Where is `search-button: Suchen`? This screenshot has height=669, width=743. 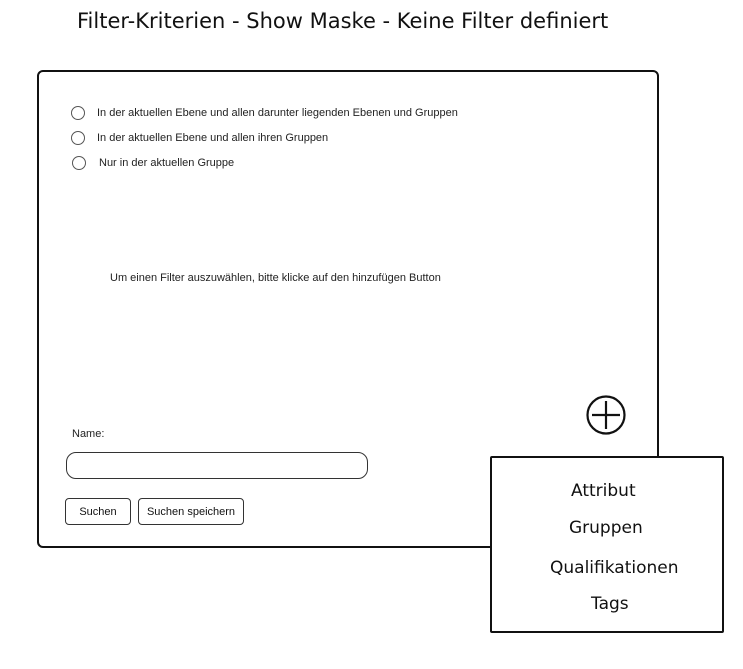
search-button: Suchen is located at coordinates (98, 511).